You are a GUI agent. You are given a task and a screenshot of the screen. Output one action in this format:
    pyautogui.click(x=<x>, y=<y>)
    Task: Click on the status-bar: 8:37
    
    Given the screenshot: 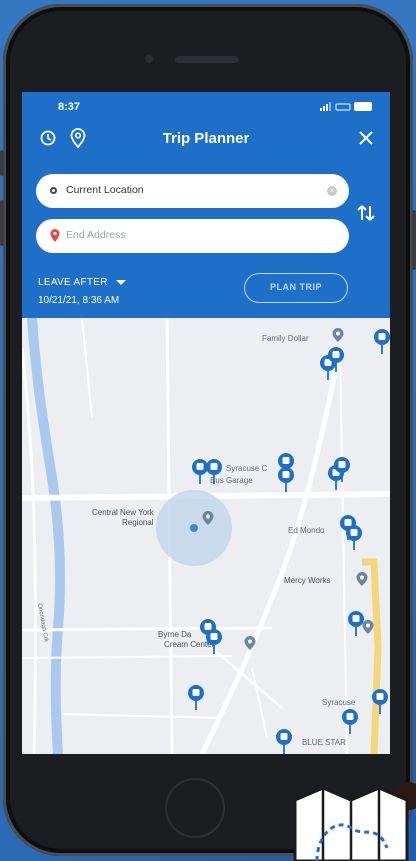 What is the action you would take?
    pyautogui.click(x=206, y=104)
    